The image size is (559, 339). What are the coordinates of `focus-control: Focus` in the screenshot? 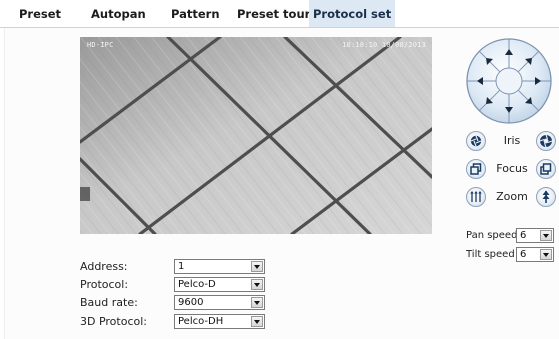 It's located at (511, 170).